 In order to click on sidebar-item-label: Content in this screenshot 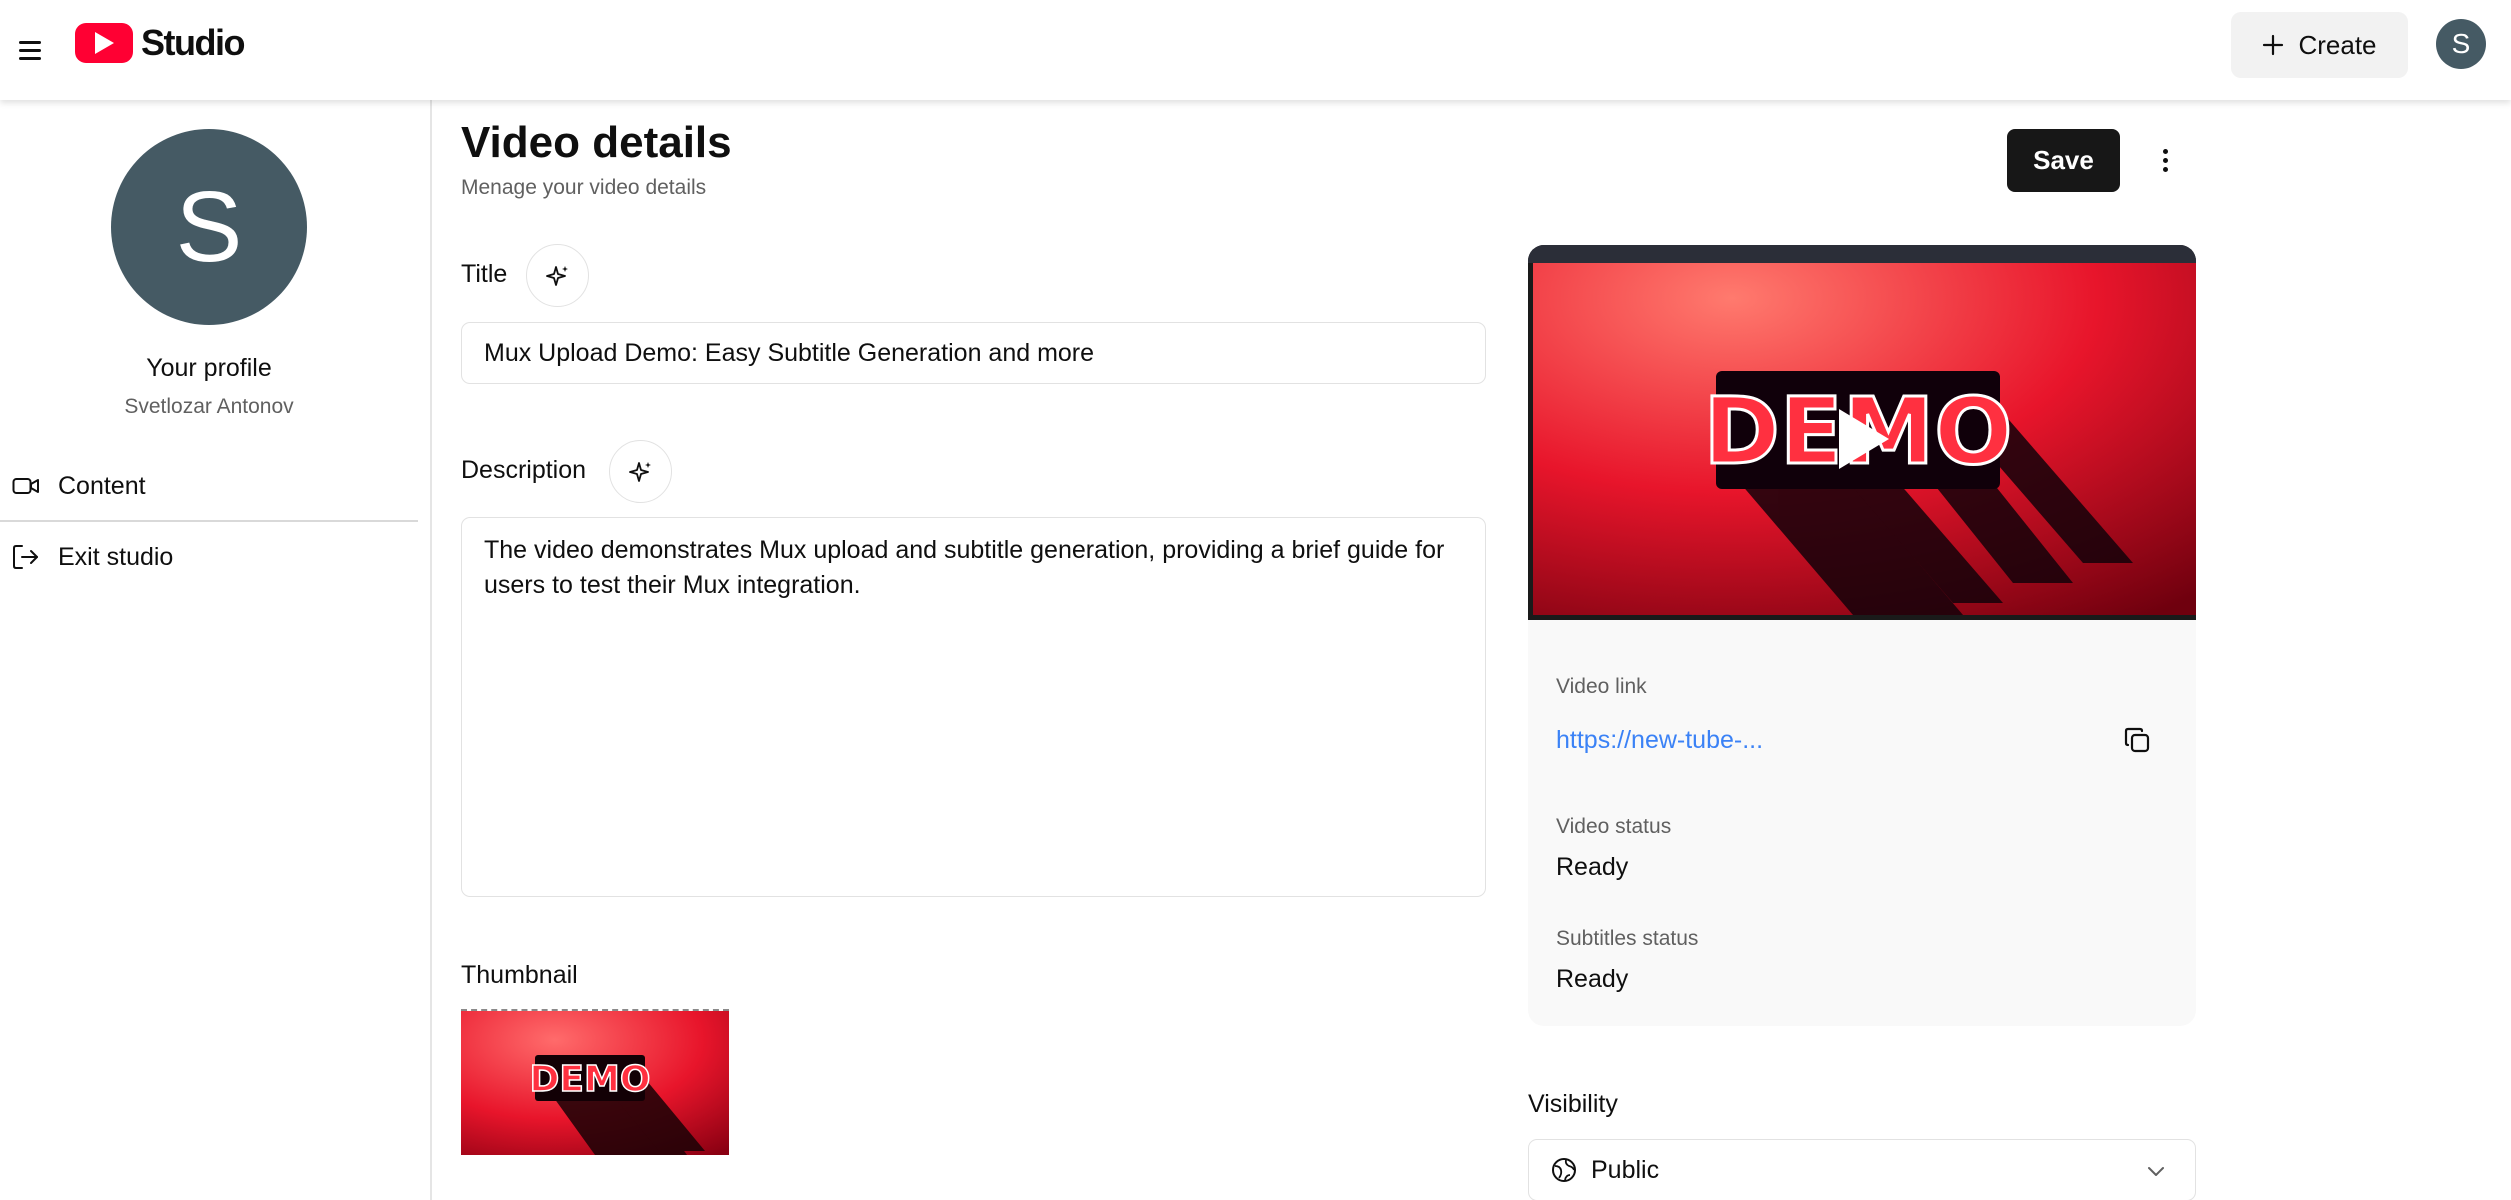, I will do `click(102, 485)`.